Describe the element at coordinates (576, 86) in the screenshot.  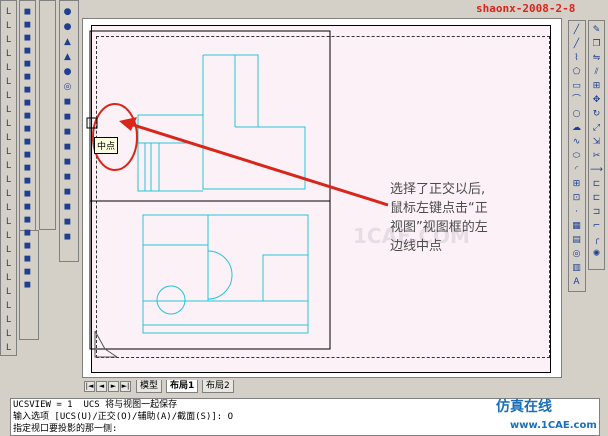
I see `rectangle-icon: ▭` at that location.